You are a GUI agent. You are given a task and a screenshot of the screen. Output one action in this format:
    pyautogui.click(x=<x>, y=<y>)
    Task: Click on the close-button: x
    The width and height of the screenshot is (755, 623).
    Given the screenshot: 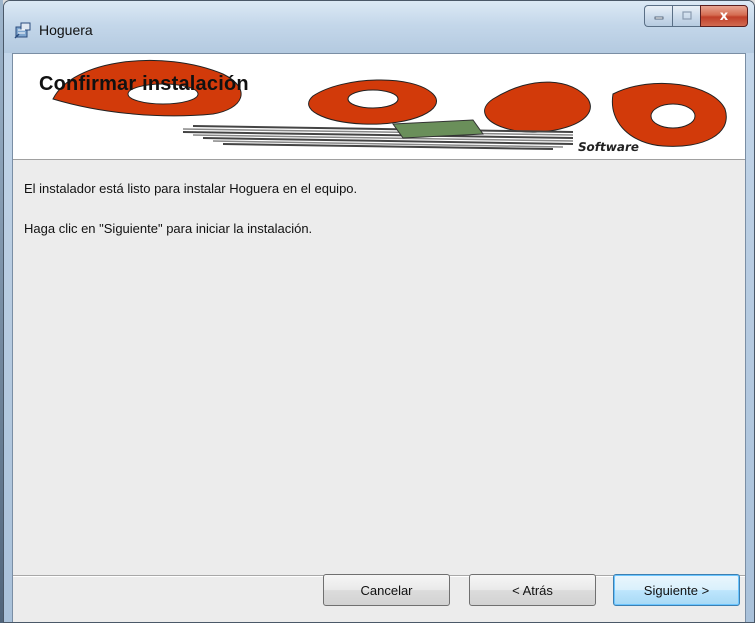 What is the action you would take?
    pyautogui.click(x=724, y=16)
    